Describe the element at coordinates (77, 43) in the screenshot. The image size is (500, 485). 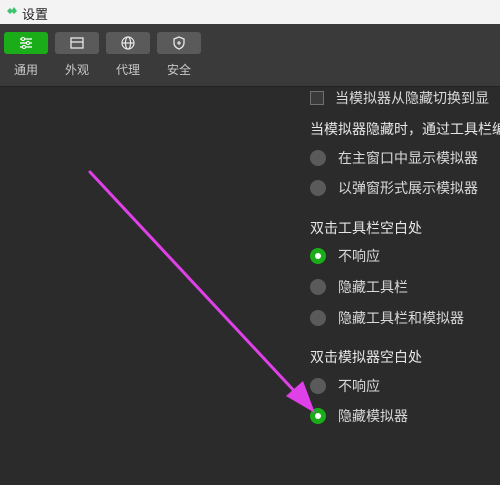
I see `layout-icon` at that location.